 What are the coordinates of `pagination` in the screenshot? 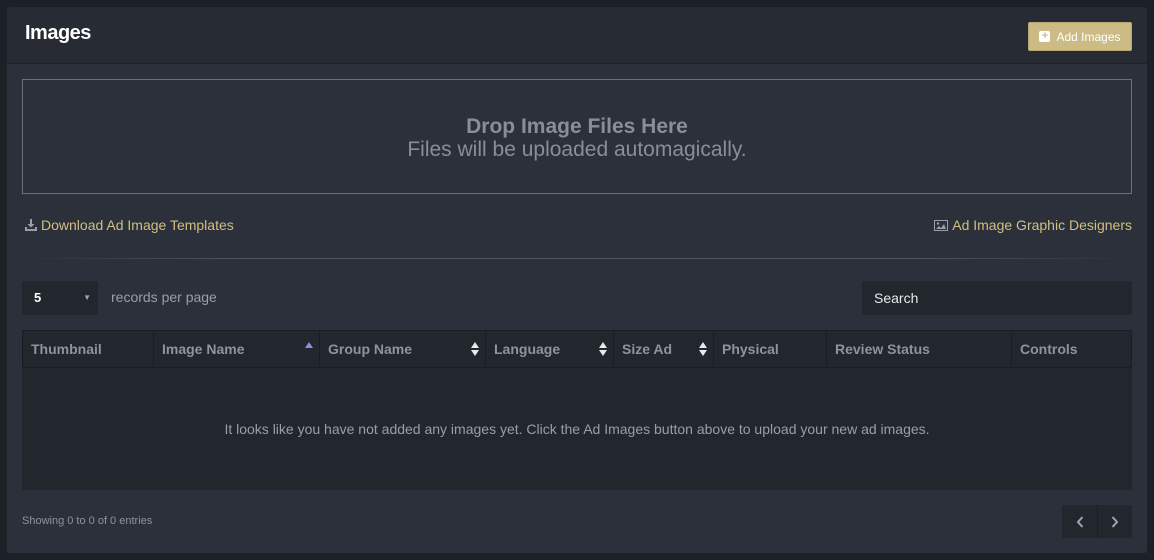 It's located at (1097, 521).